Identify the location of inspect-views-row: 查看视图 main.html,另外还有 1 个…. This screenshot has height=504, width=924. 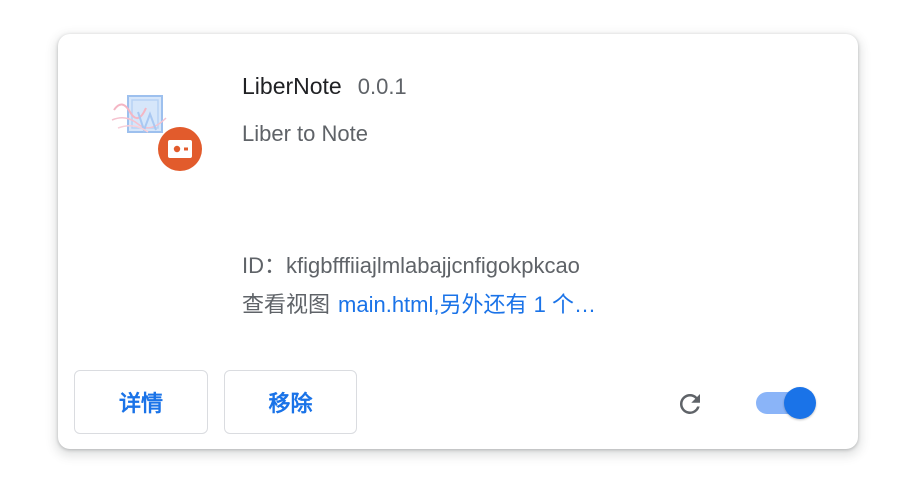
(419, 303).